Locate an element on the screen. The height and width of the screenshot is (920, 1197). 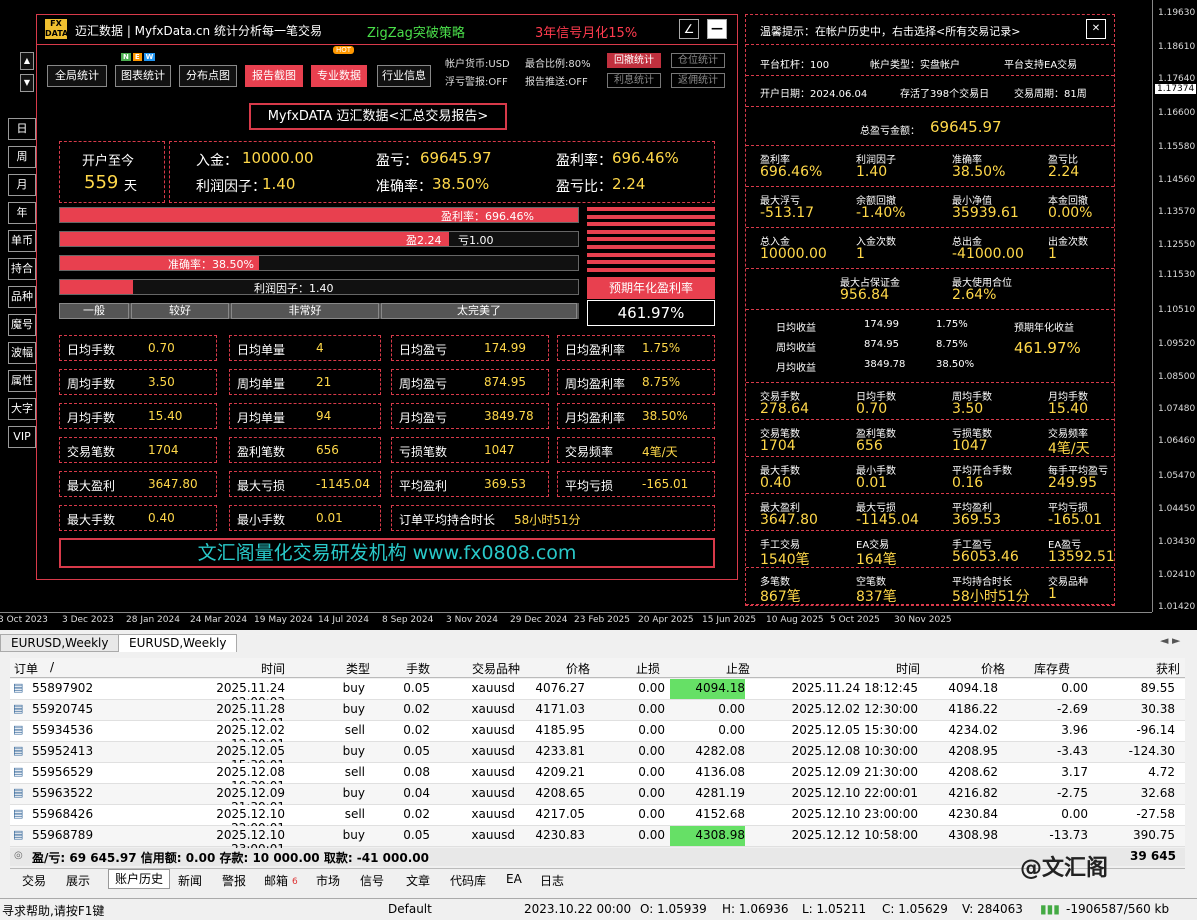
drawdown-stats-button: 回撤统计 is located at coordinates (634, 60).